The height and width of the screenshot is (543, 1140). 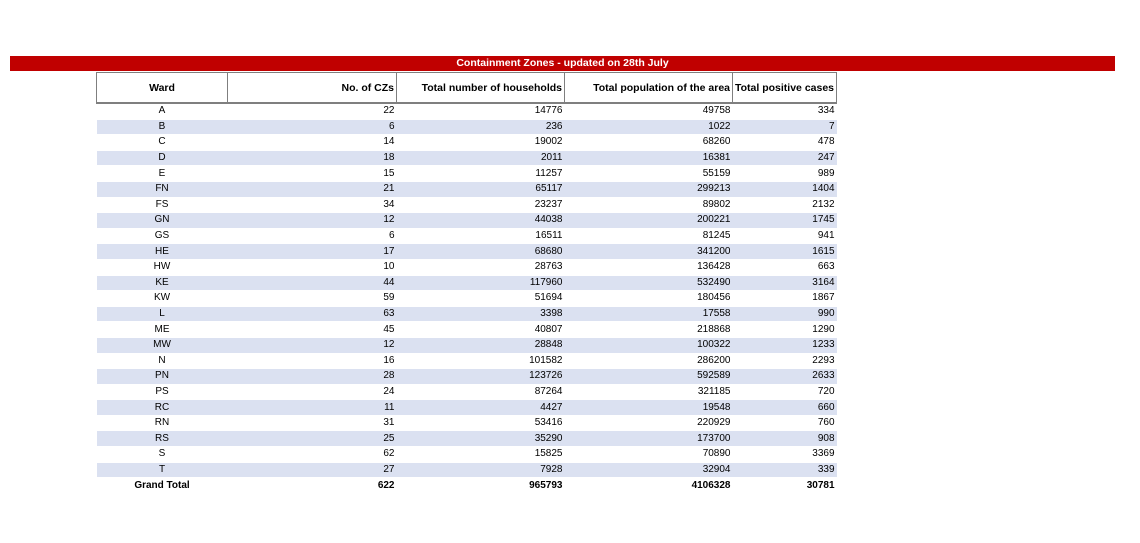 I want to click on table-row: PN 28 123726 592589 2633, so click(x=466, y=376).